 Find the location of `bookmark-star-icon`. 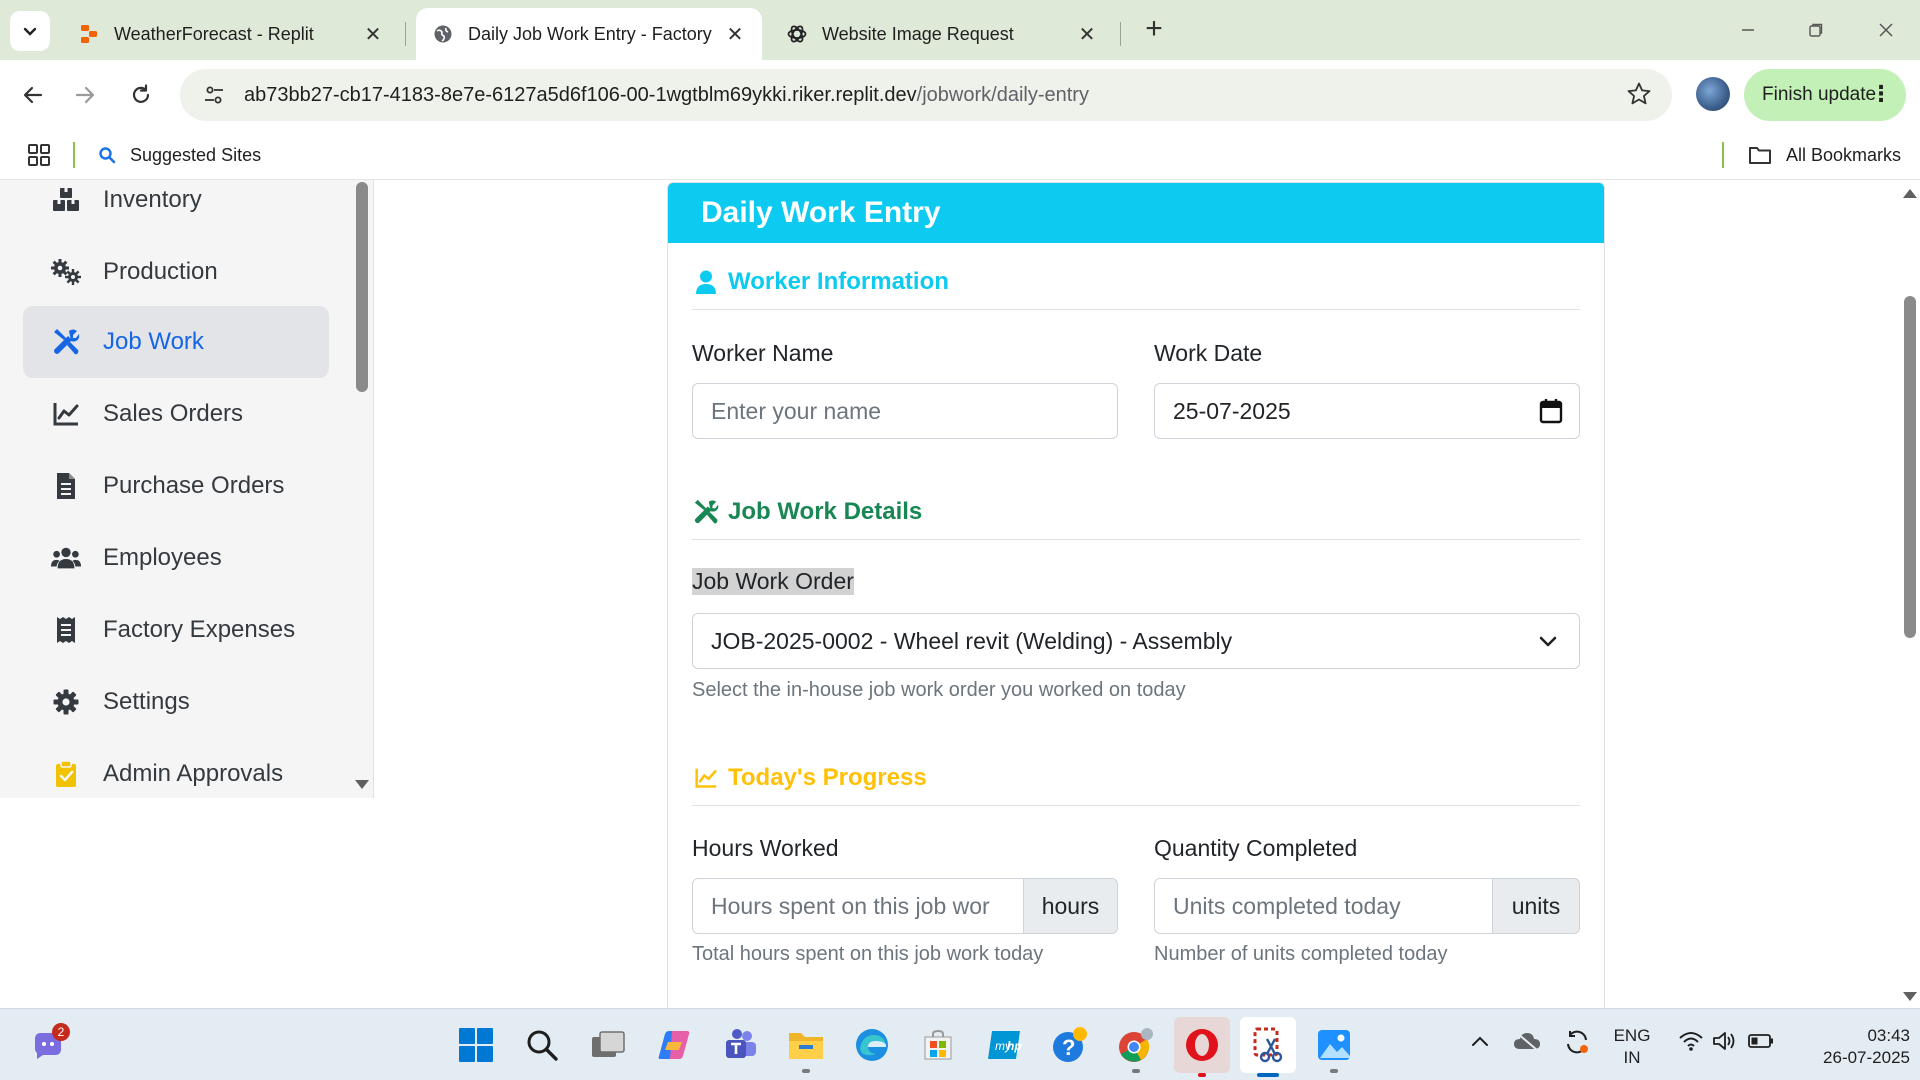

bookmark-star-icon is located at coordinates (1639, 96).